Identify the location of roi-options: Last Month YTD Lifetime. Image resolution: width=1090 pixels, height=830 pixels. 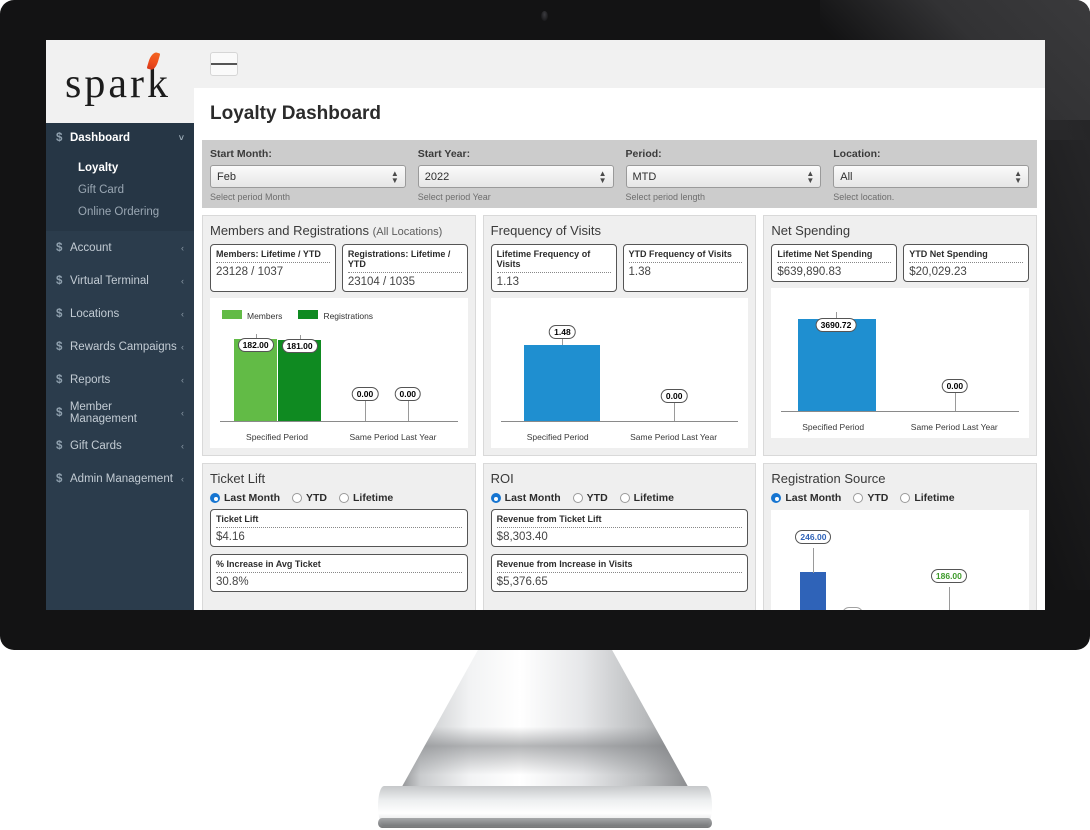
(619, 498).